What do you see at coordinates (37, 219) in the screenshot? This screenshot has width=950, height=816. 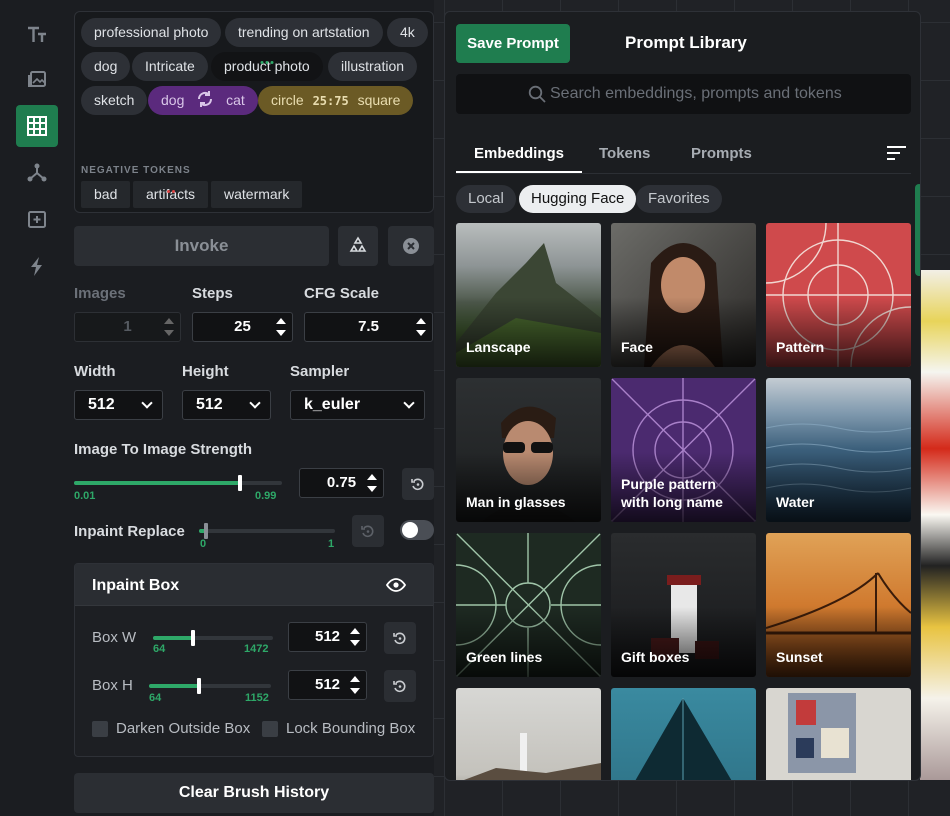 I see `add-image-icon` at bounding box center [37, 219].